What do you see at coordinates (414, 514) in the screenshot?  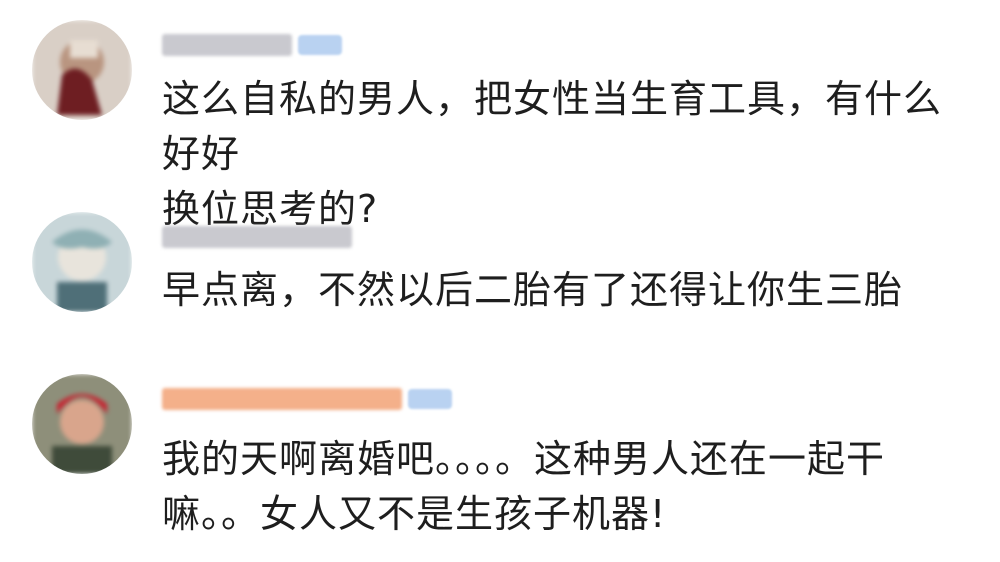 I see `comment-text-line: 嘛。。女人又不是生孩子机器!` at bounding box center [414, 514].